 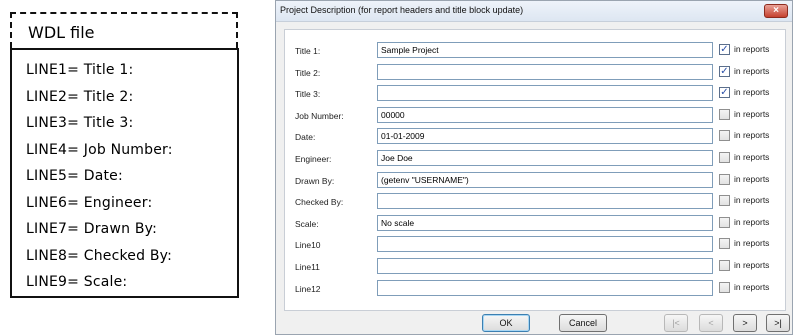 What do you see at coordinates (307, 267) in the screenshot?
I see `field-label: Line11` at bounding box center [307, 267].